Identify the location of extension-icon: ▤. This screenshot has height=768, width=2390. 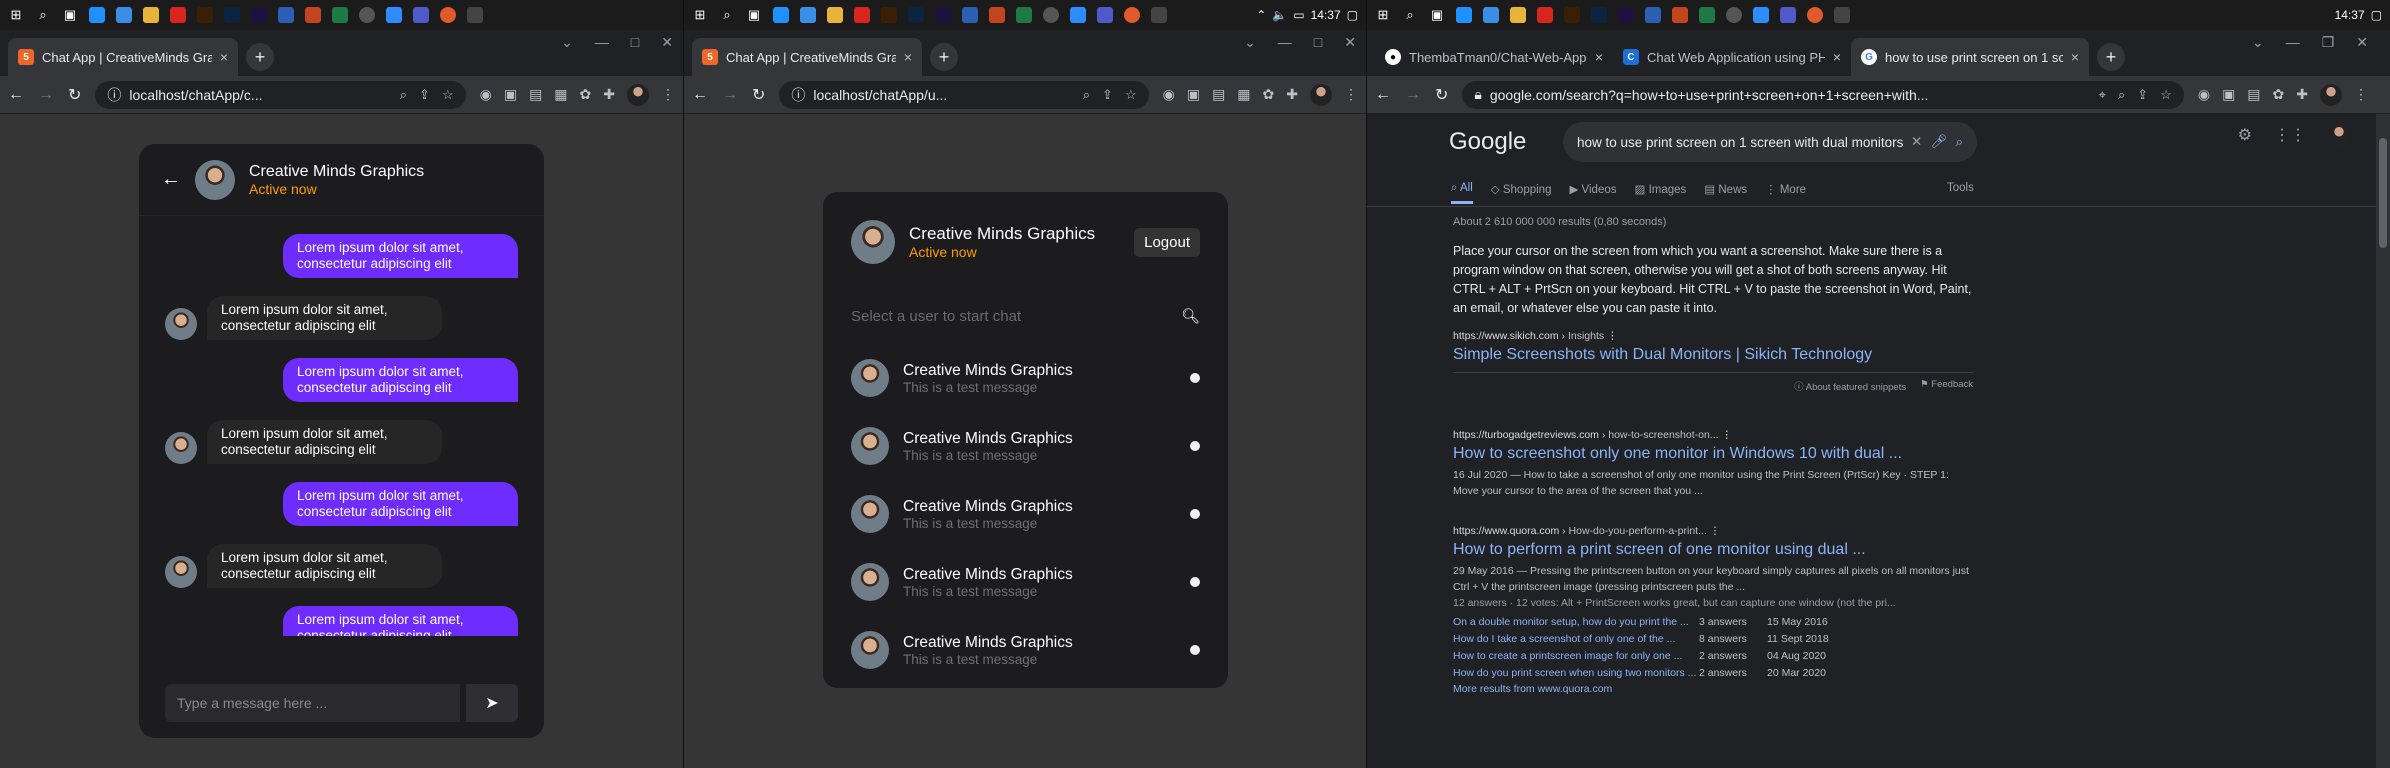
(2253, 94).